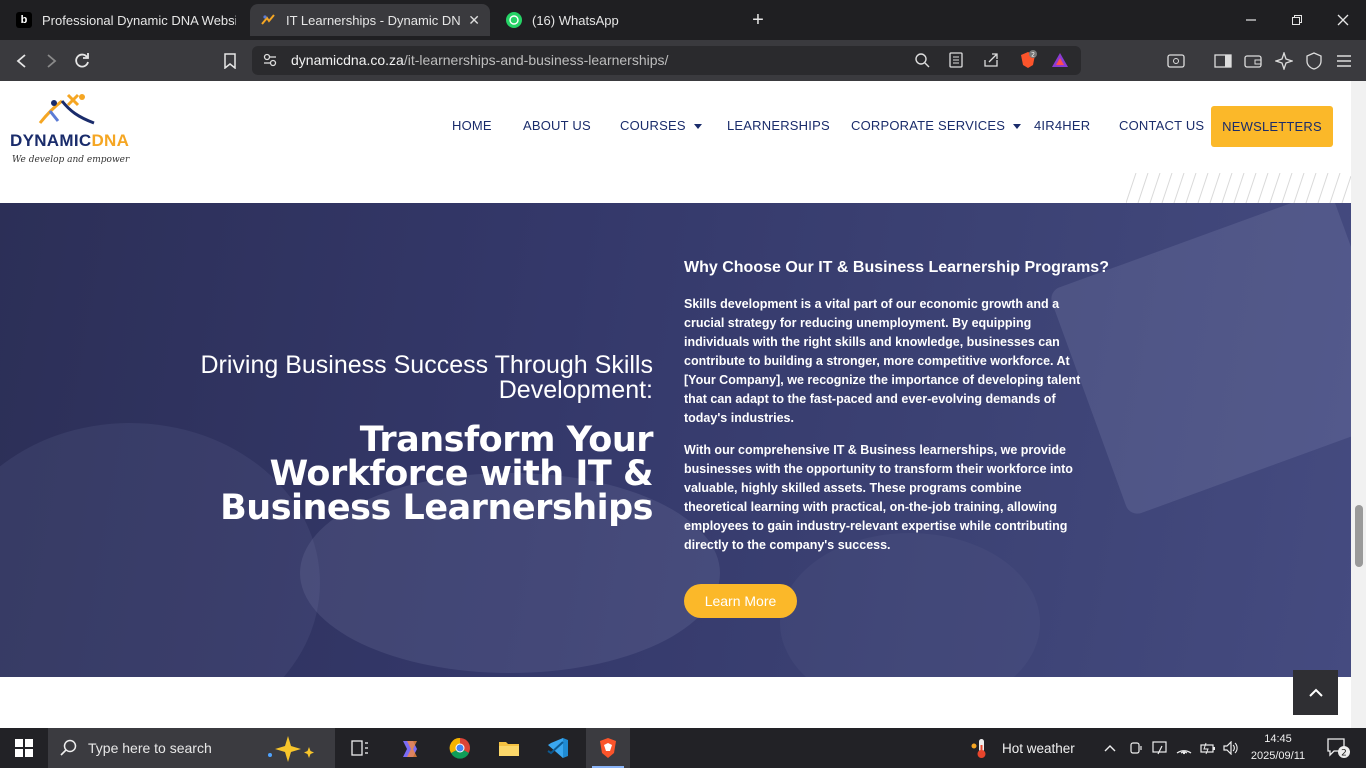  Describe the element at coordinates (22, 61) in the screenshot. I see `back-icon` at that location.